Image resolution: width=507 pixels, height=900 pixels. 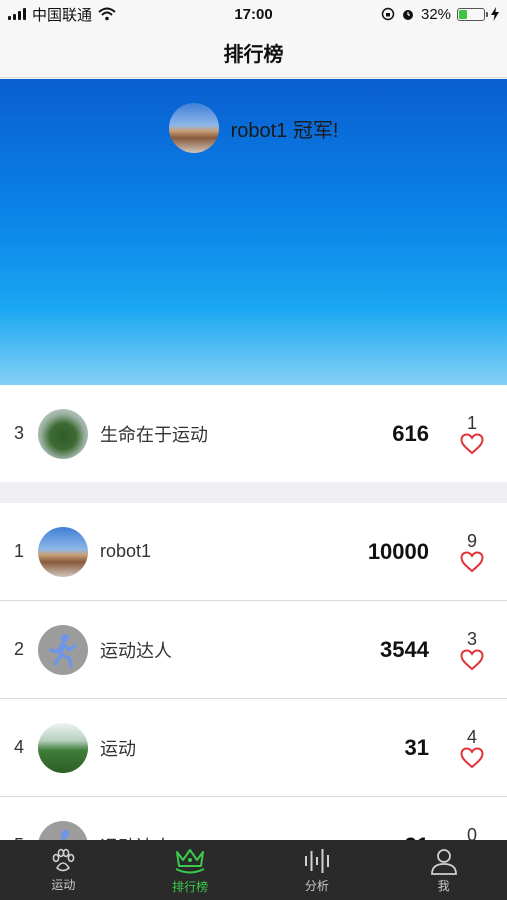 I want to click on person-icon, so click(x=443, y=861).